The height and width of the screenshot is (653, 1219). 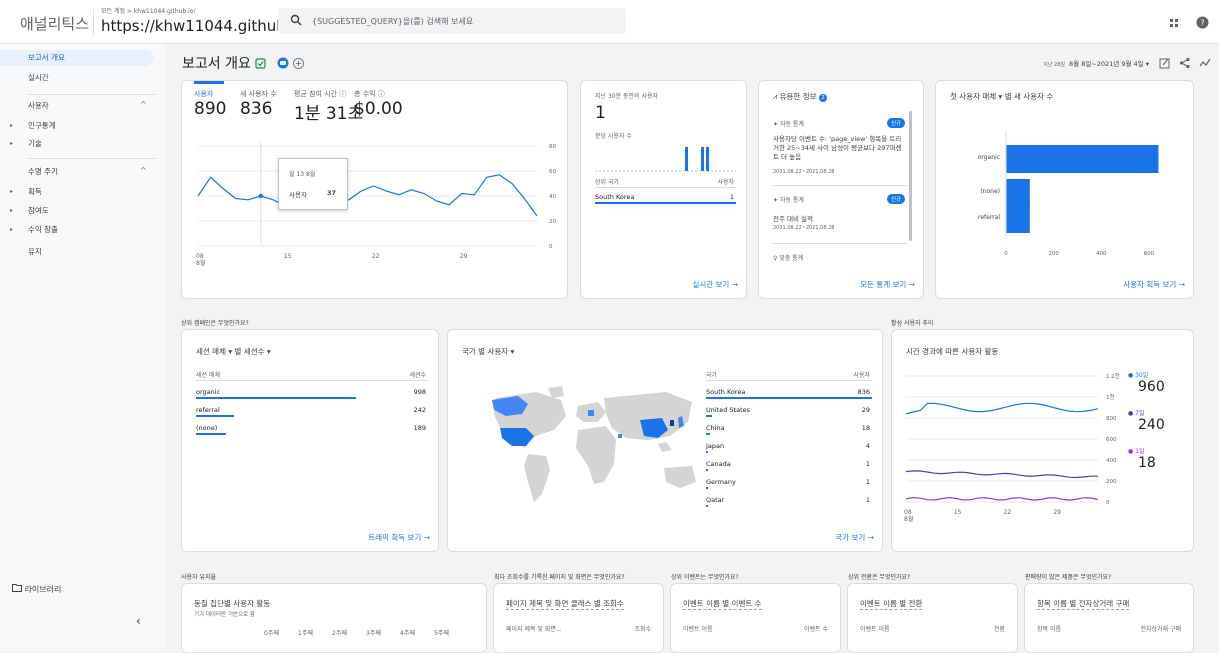 I want to click on legend-label: ● 1일, so click(x=1136, y=450).